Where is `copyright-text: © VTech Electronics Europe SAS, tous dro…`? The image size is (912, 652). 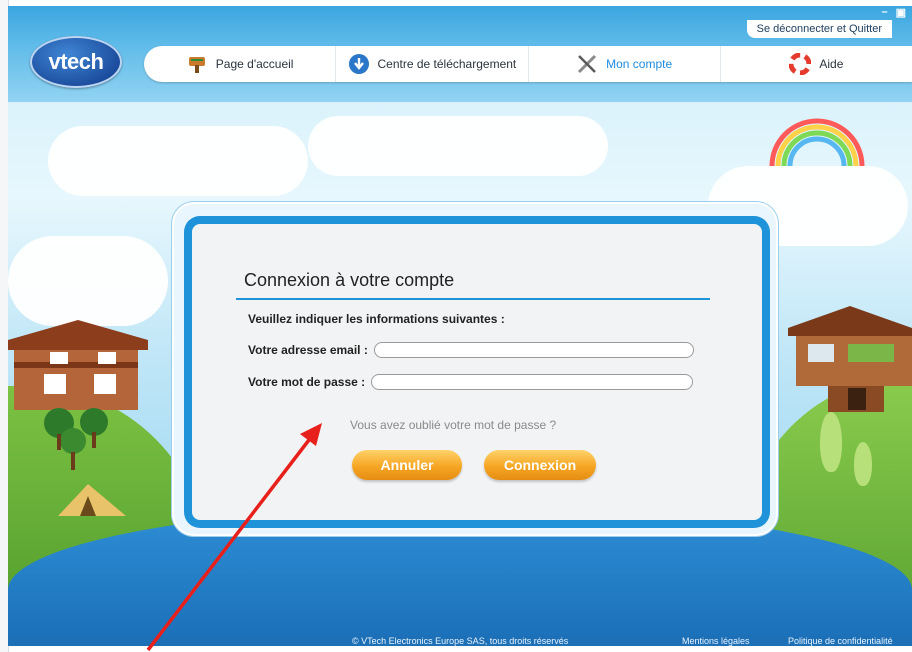
copyright-text: © VTech Electronics Europe SAS, tous dro… is located at coordinates (460, 641).